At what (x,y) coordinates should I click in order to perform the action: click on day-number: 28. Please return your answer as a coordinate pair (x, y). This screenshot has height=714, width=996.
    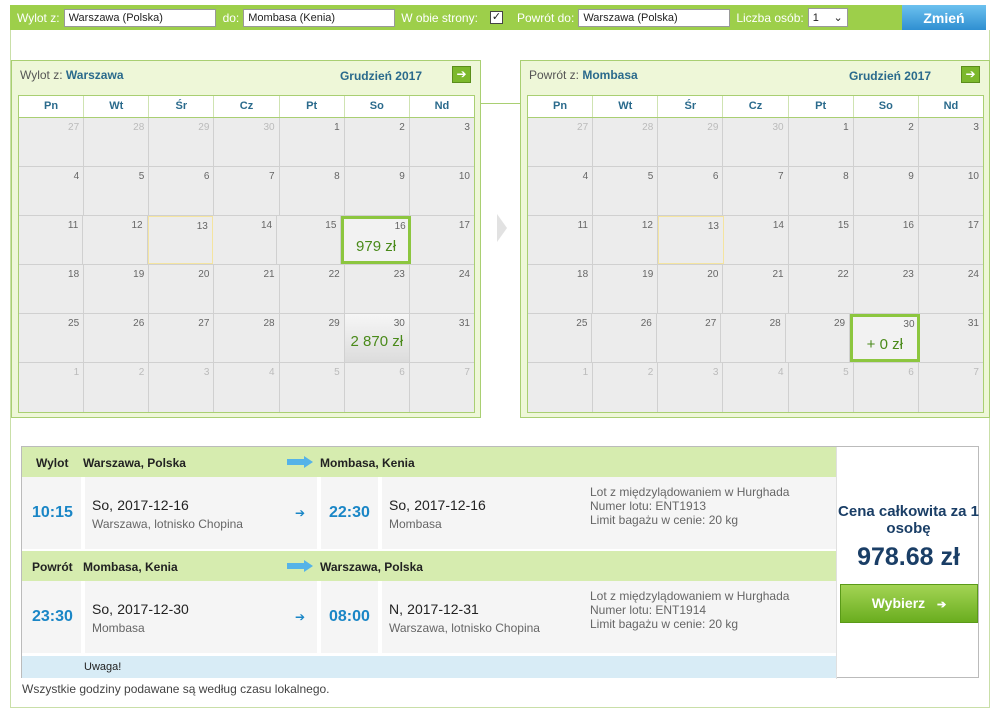
    Looking at the image, I should click on (648, 127).